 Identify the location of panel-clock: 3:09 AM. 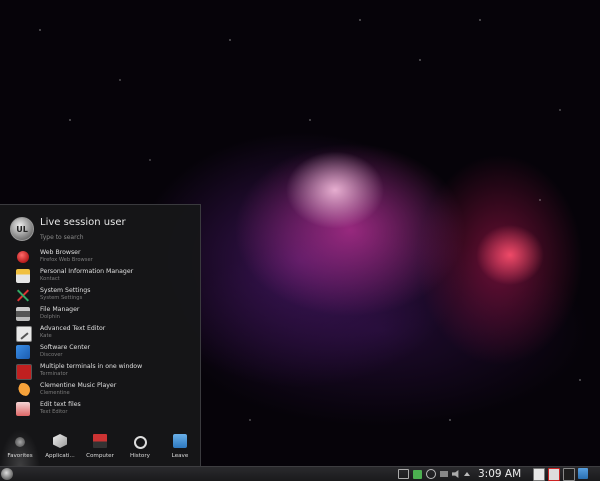
(499, 474).